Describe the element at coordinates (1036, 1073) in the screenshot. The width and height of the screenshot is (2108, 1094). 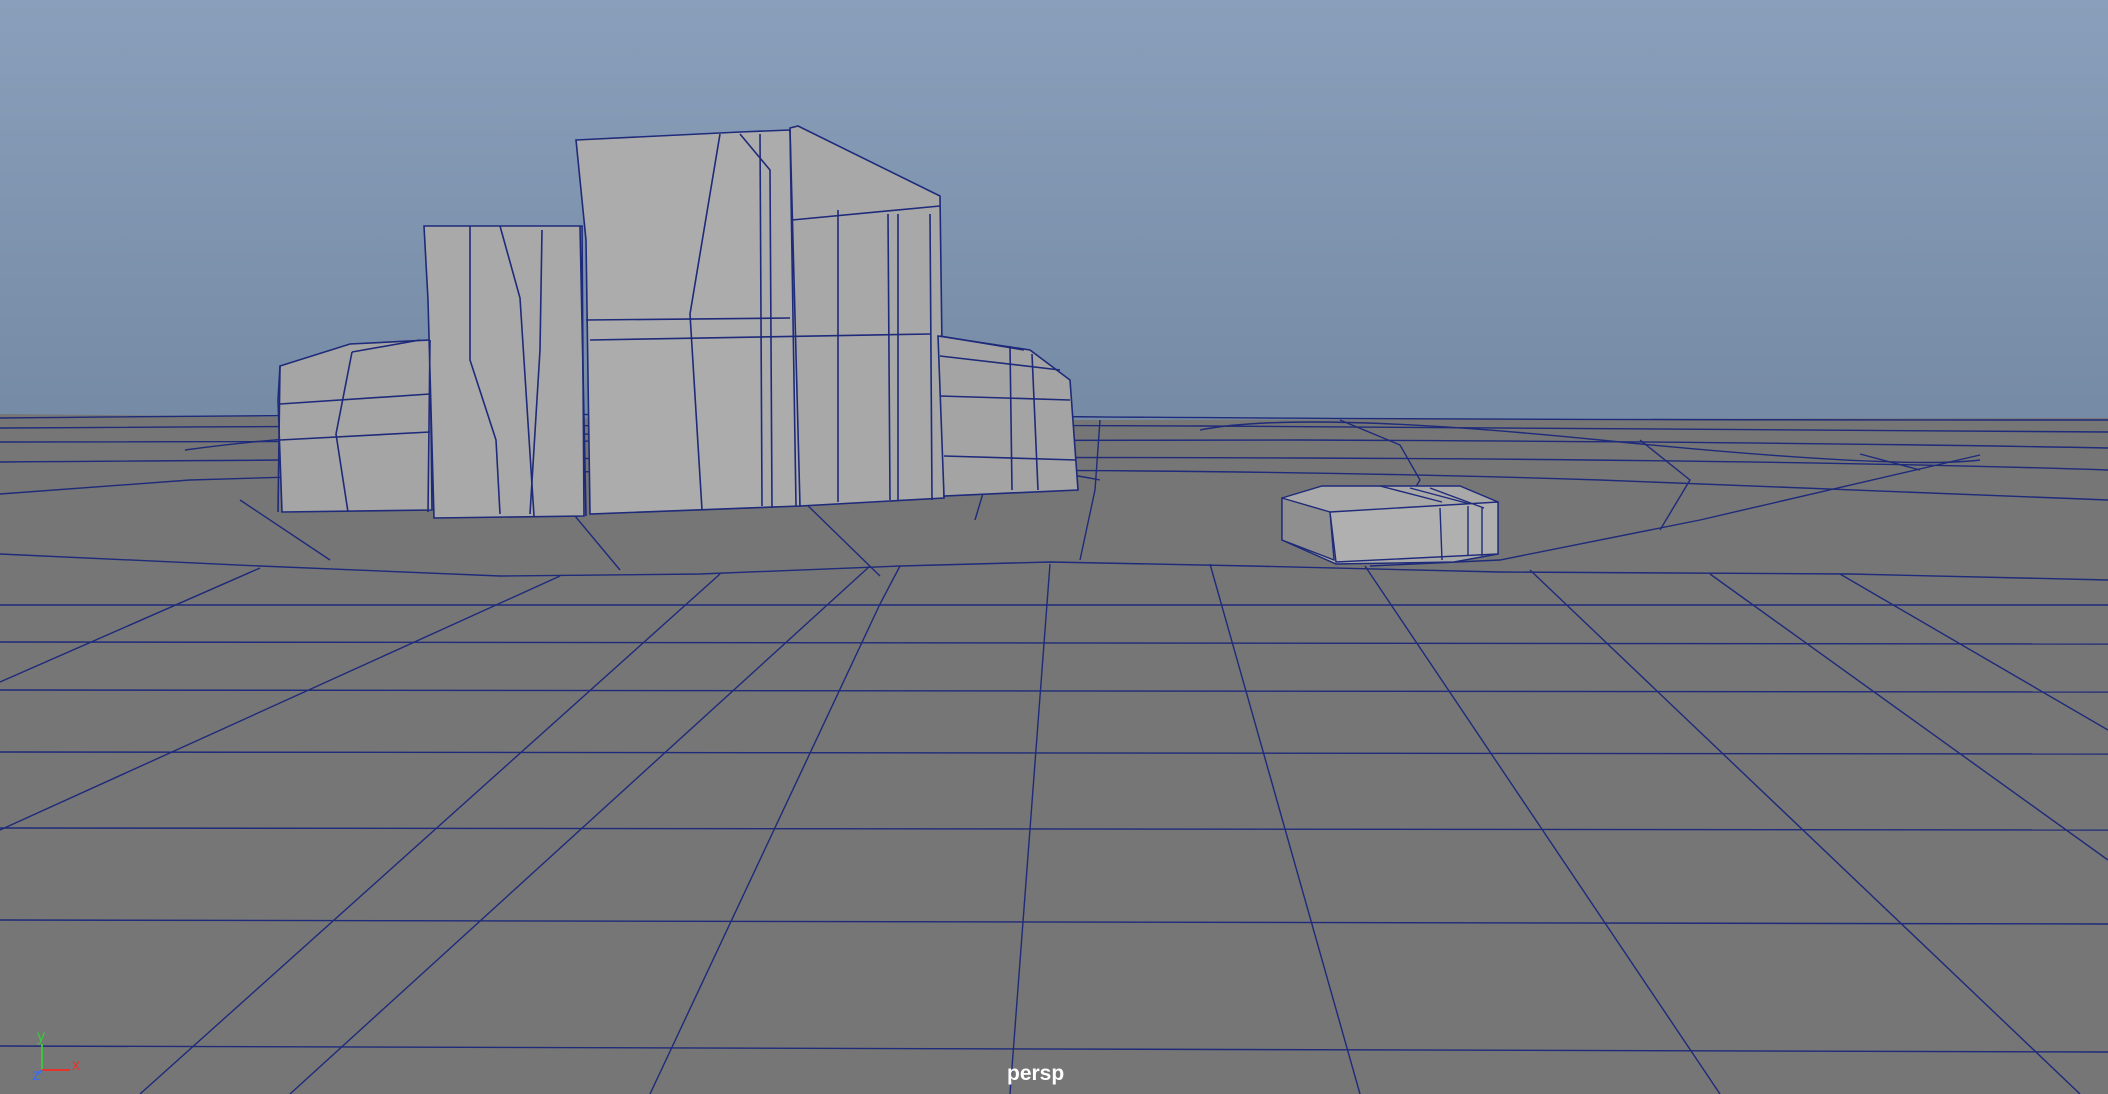
I see `camera-name-label: persp` at that location.